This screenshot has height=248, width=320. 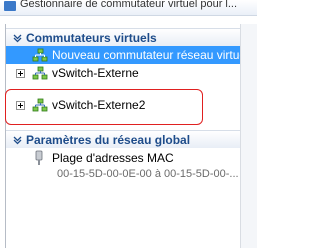 I want to click on section-title: Paramètres du réseau global, so click(x=108, y=140).